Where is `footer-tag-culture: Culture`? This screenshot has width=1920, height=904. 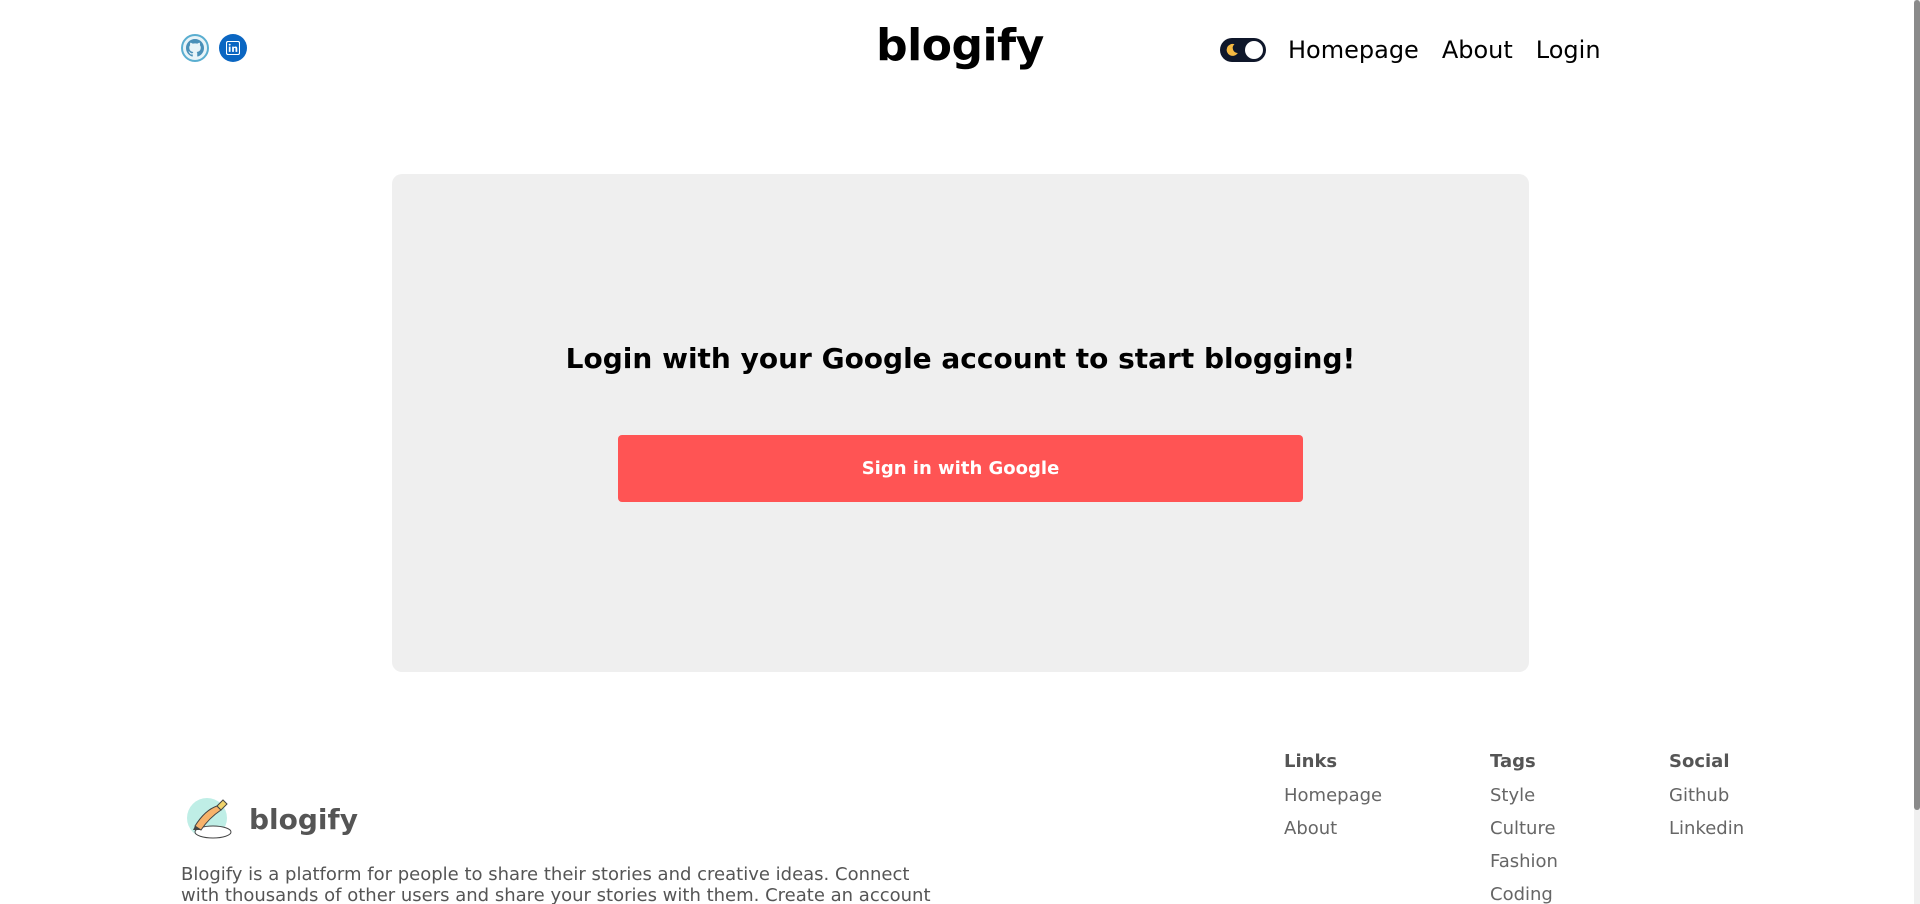 footer-tag-culture: Culture is located at coordinates (1524, 829).